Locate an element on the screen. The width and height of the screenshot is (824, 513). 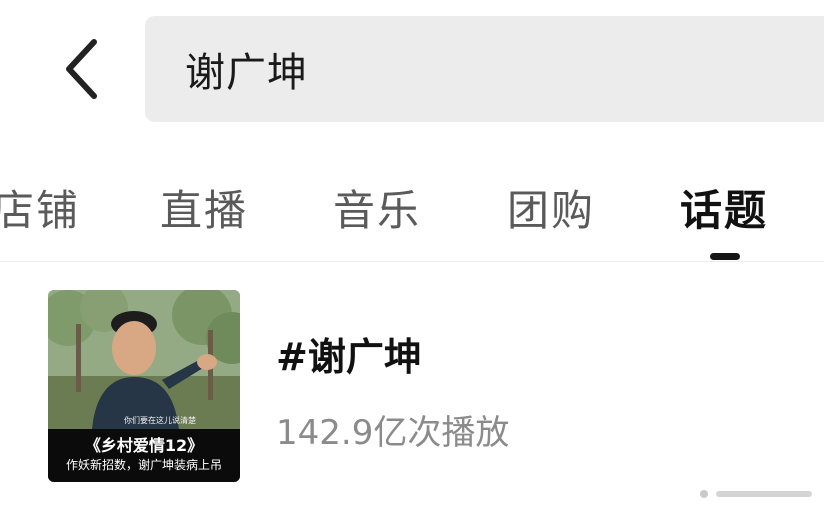
topic-thumbnail: 你们要在这儿说清楚 《乡村爱情12》 作妖新招数，谢广坤装病上吊 is located at coordinates (144, 386).